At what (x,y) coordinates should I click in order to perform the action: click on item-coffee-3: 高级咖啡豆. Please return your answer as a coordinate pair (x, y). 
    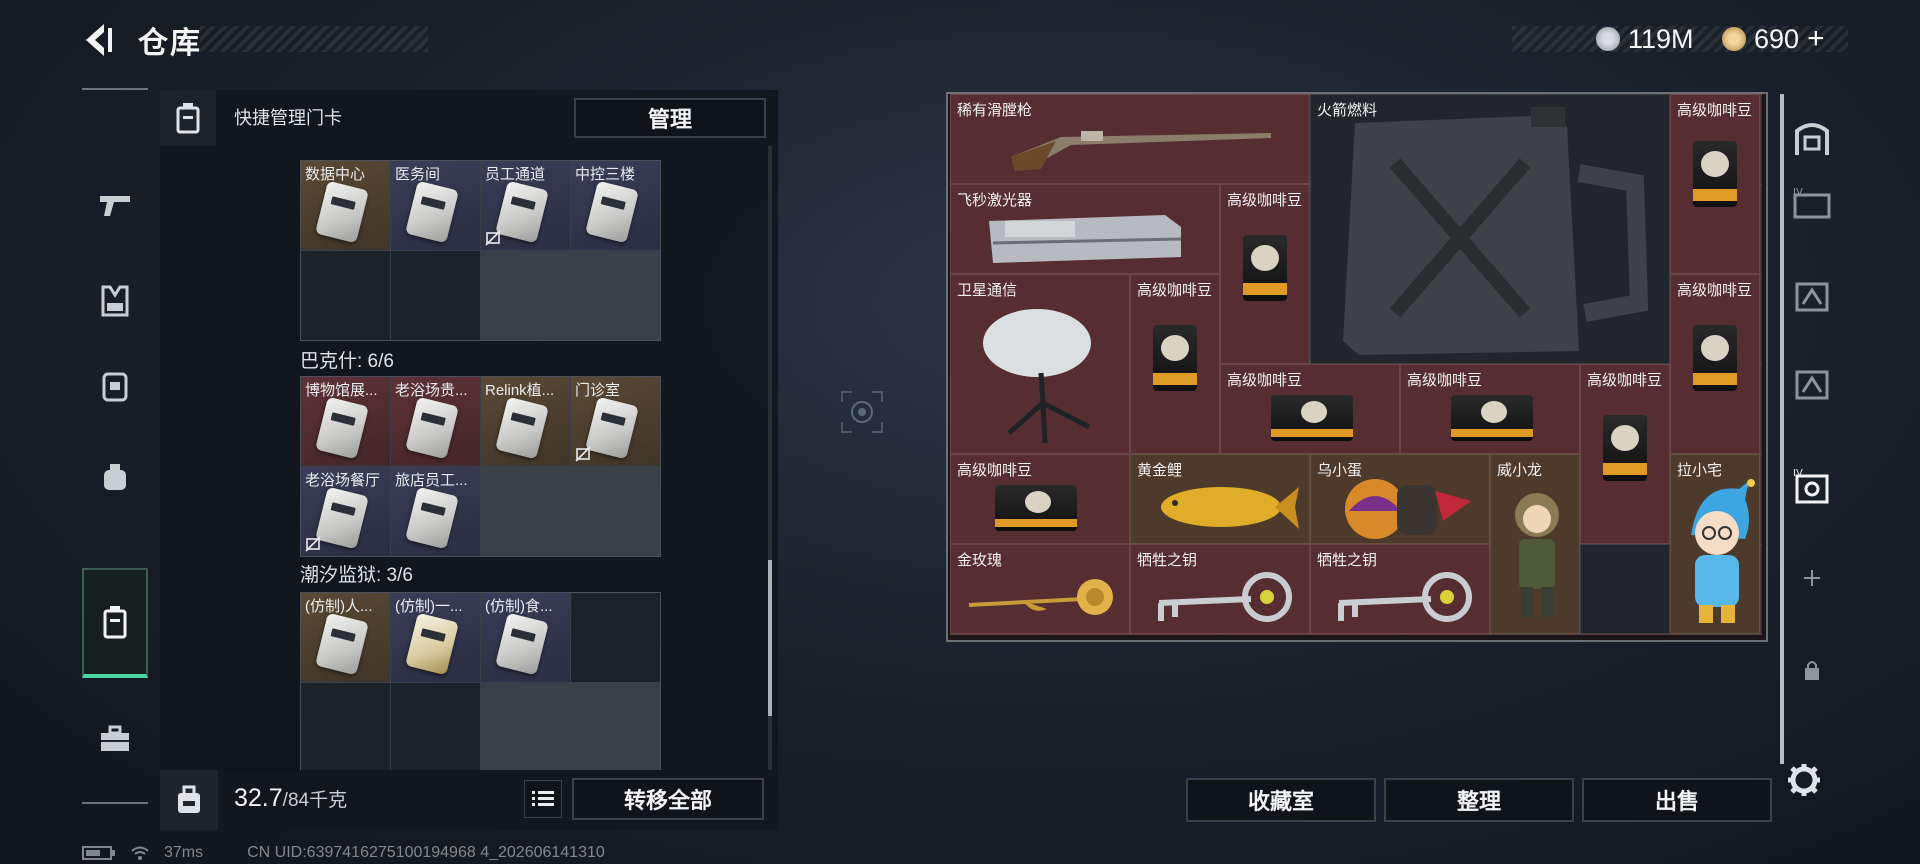
    Looking at the image, I should click on (1175, 364).